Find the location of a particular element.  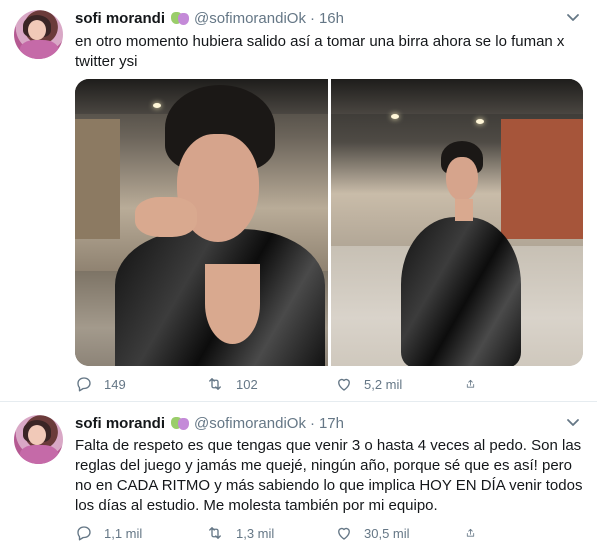

tweet-header: sofi morandi @sofimorandiOk · 16h is located at coordinates (209, 18).